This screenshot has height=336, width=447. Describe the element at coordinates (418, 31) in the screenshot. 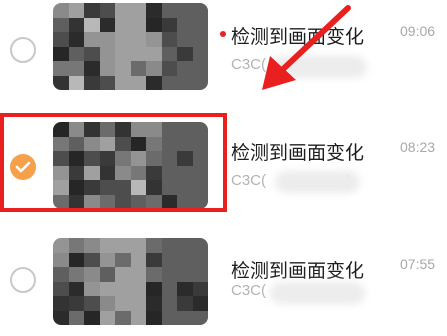

I see `event-time: 09:06` at that location.